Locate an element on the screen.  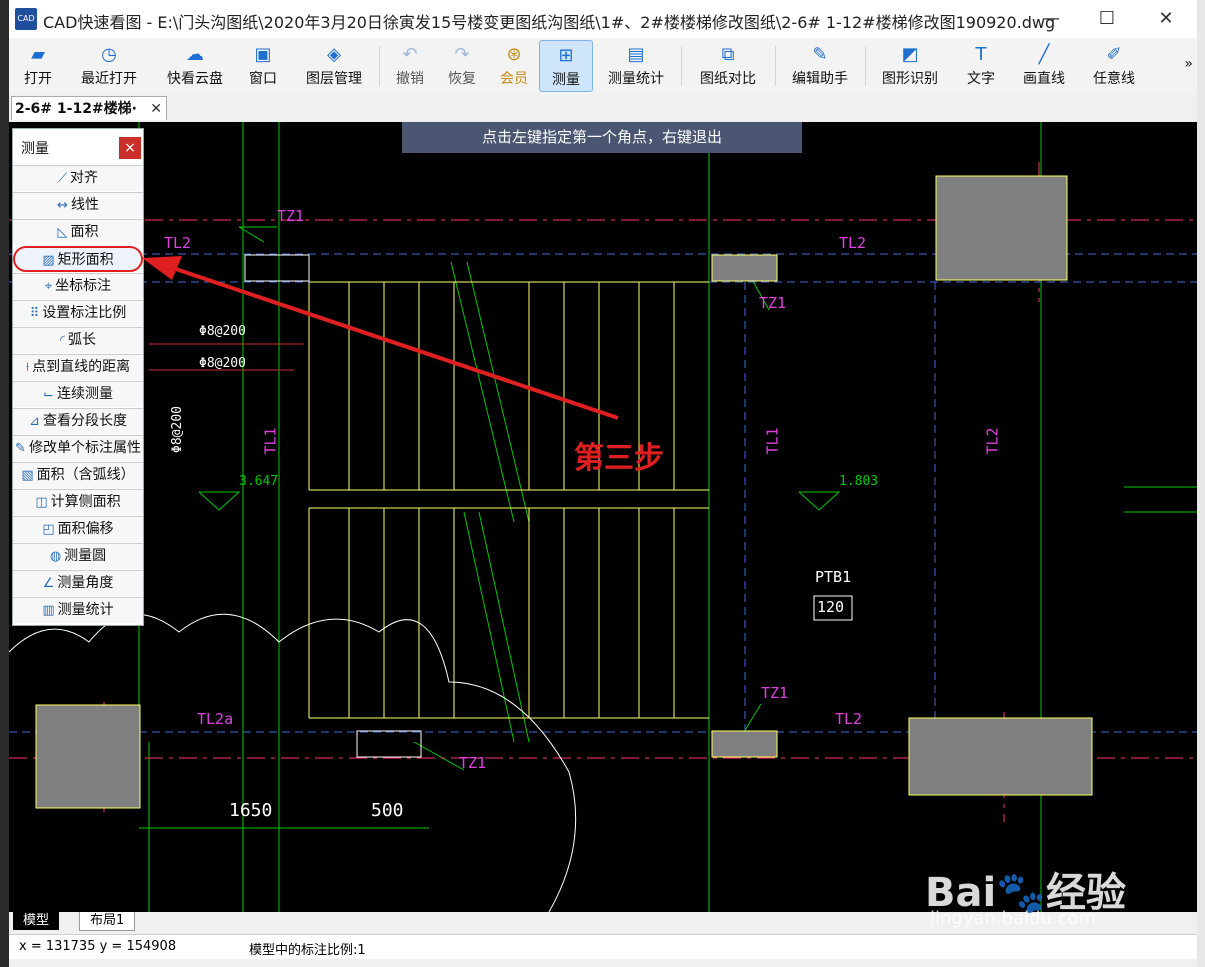
arc-icon: ◜ is located at coordinates (62, 340).